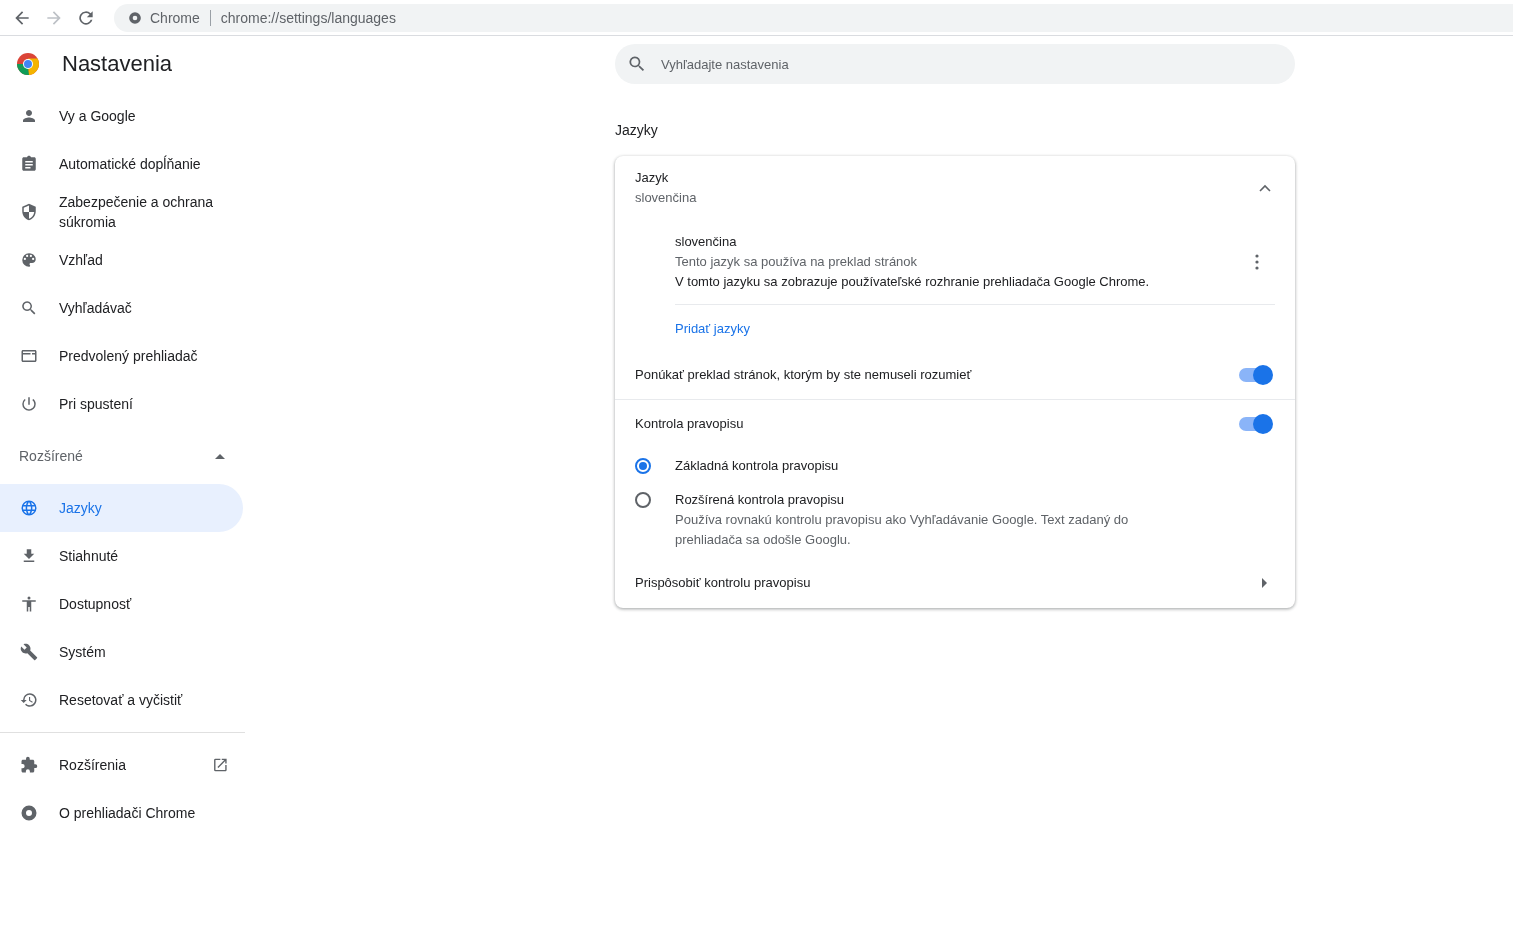 The height and width of the screenshot is (925, 1513). I want to click on add-languages-link: Pridať jazyky, so click(712, 328).